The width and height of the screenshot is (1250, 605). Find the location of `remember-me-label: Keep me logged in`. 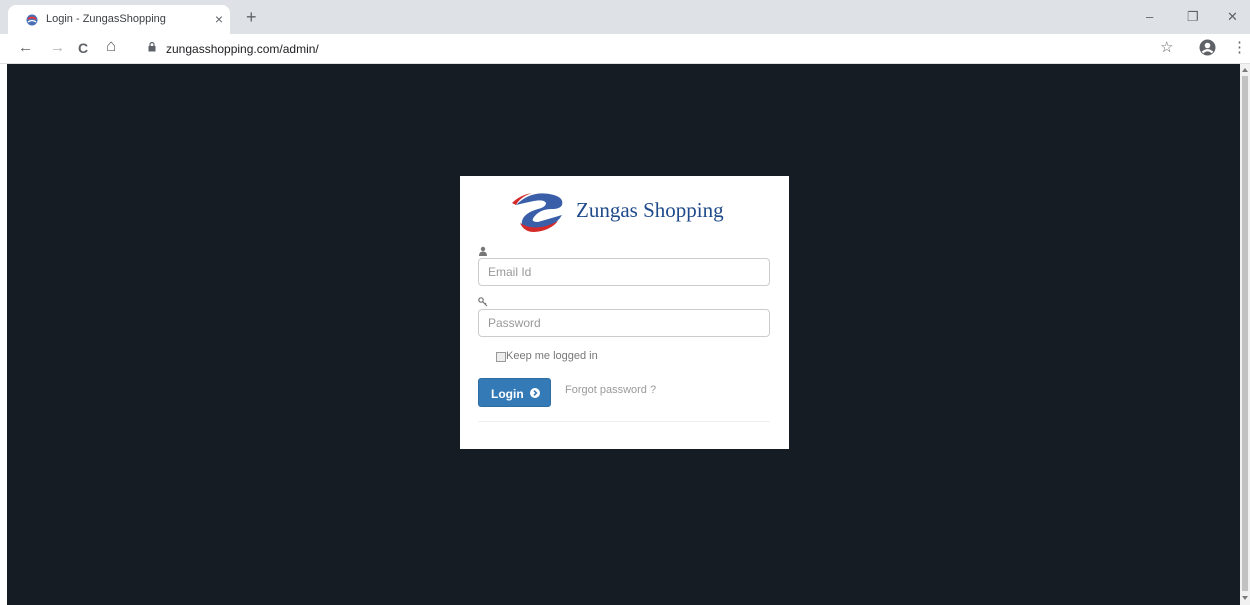

remember-me-label: Keep me logged in is located at coordinates (552, 356).